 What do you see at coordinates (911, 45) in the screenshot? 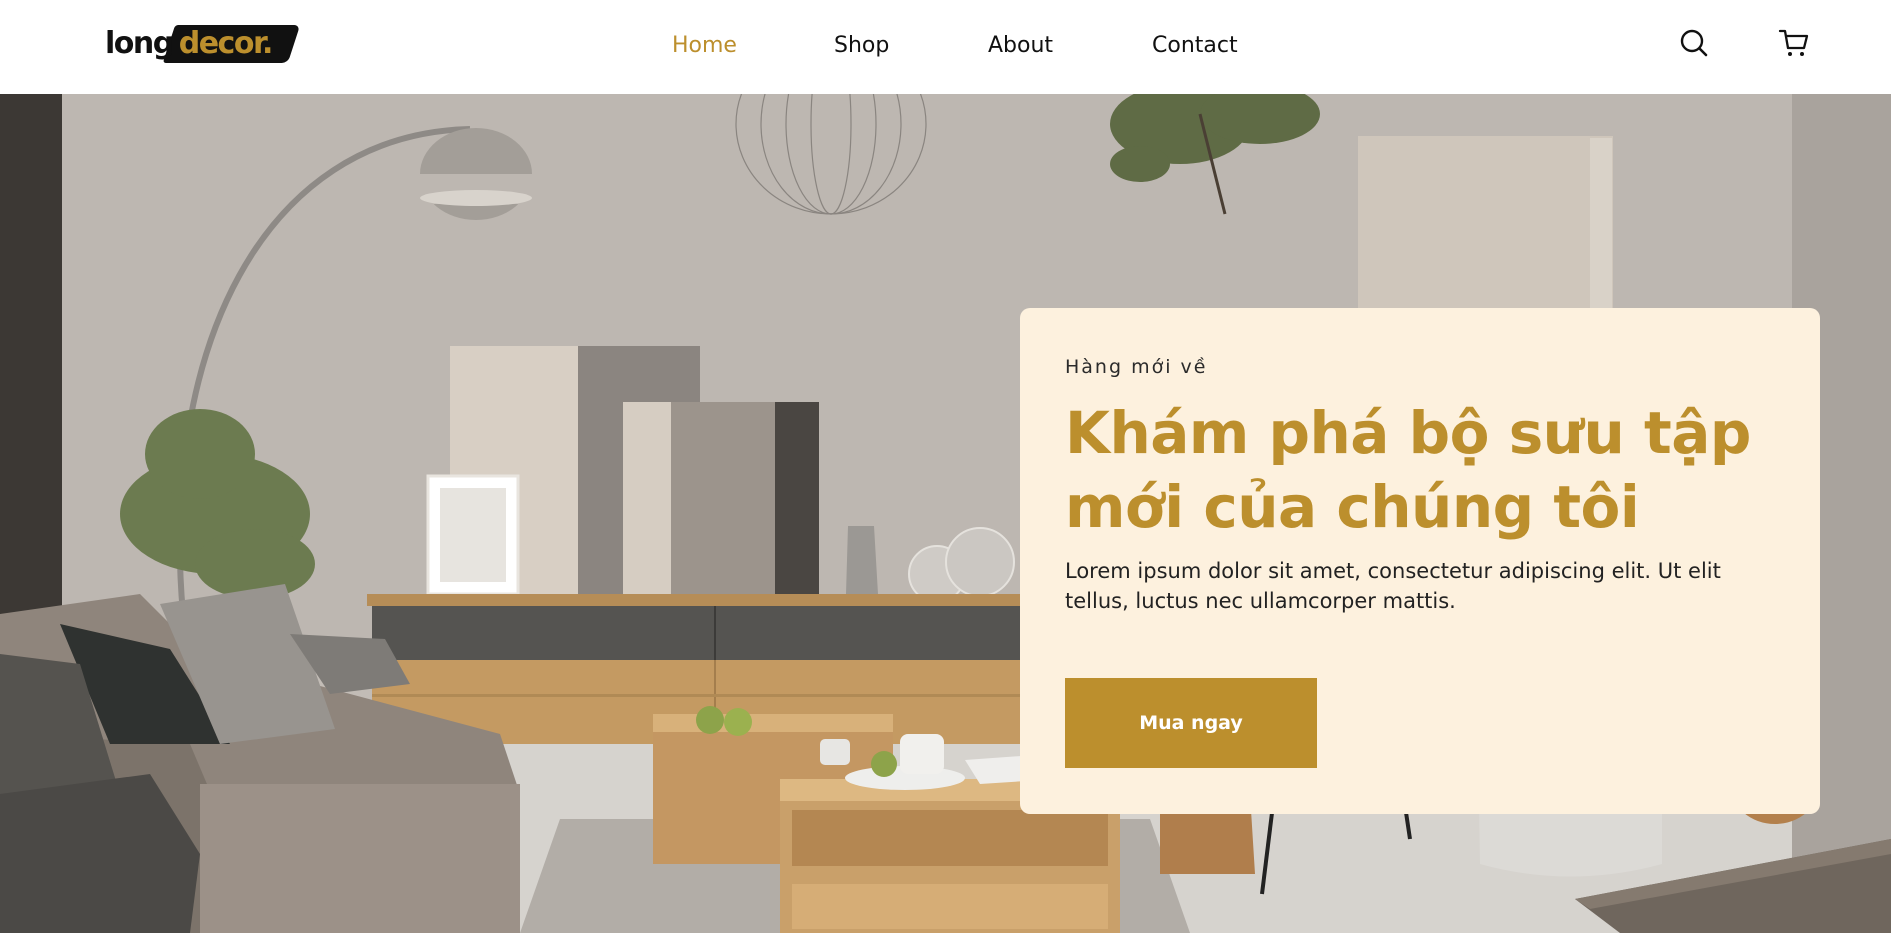
I see `nav-item-shop: Shop` at bounding box center [911, 45].